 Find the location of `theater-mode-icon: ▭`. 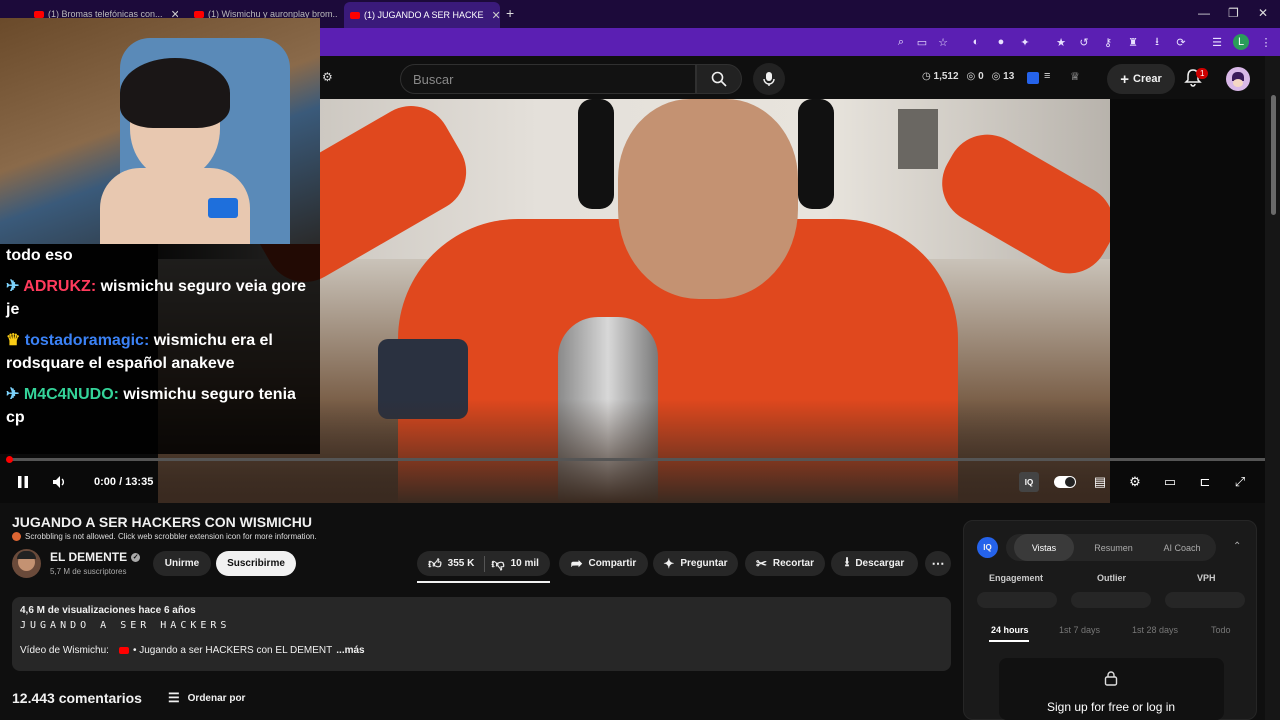

theater-mode-icon: ▭ is located at coordinates (1170, 482).